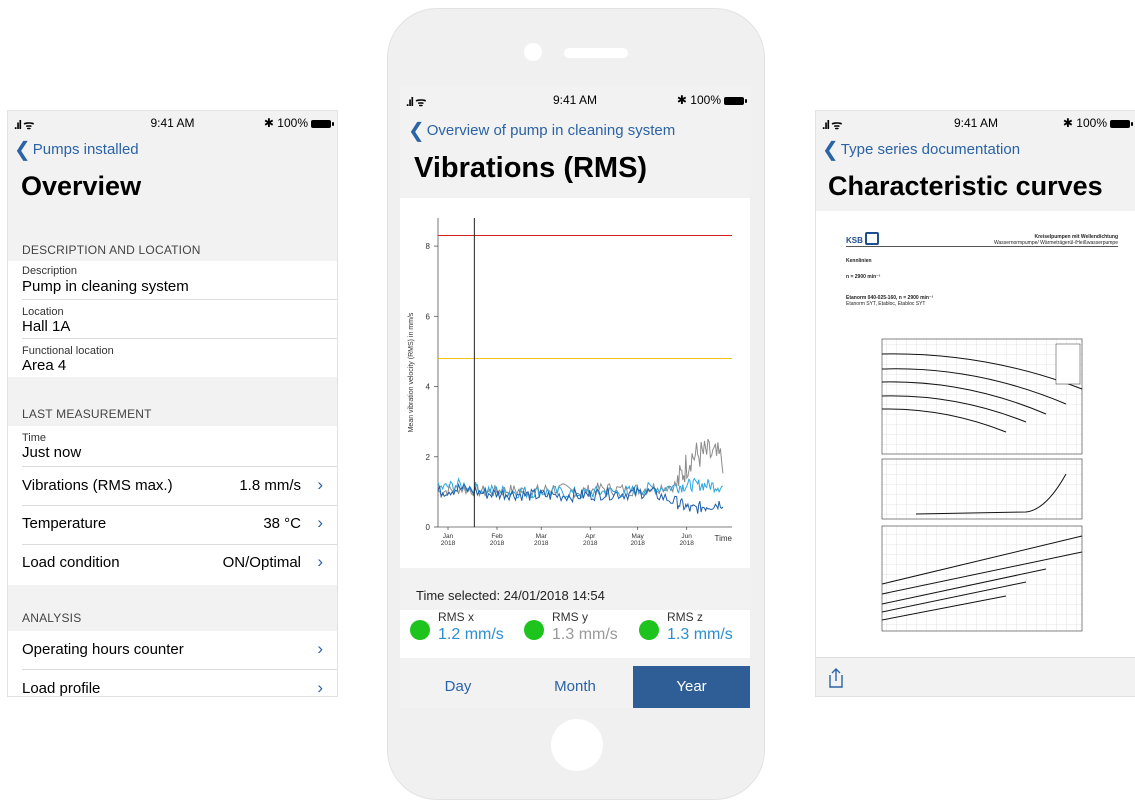 The height and width of the screenshot is (800, 1135). Describe the element at coordinates (691, 687) in the screenshot. I see `tab-year: Year` at that location.